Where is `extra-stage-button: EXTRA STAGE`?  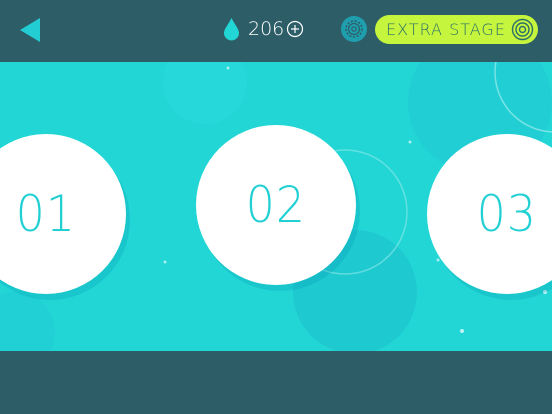 extra-stage-button: EXTRA STAGE is located at coordinates (456, 29).